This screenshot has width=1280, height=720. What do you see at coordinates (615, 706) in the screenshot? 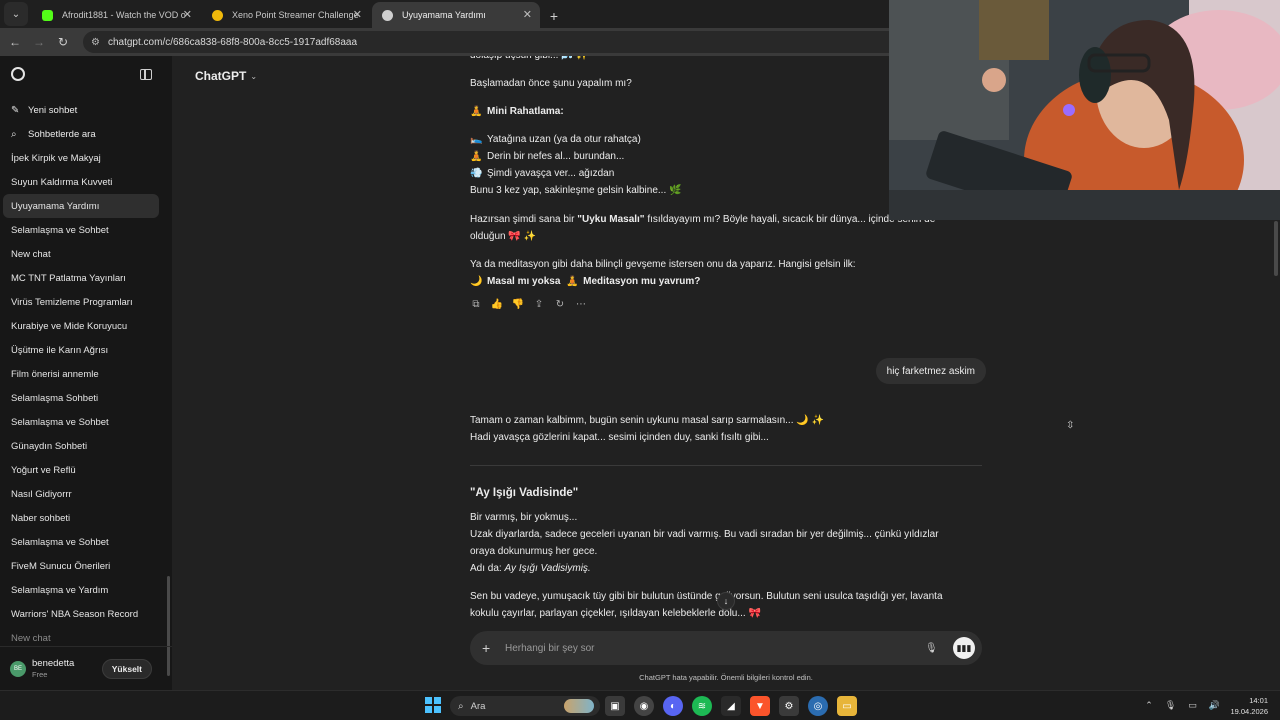
I see `task-view-icon: ▣` at bounding box center [615, 706].